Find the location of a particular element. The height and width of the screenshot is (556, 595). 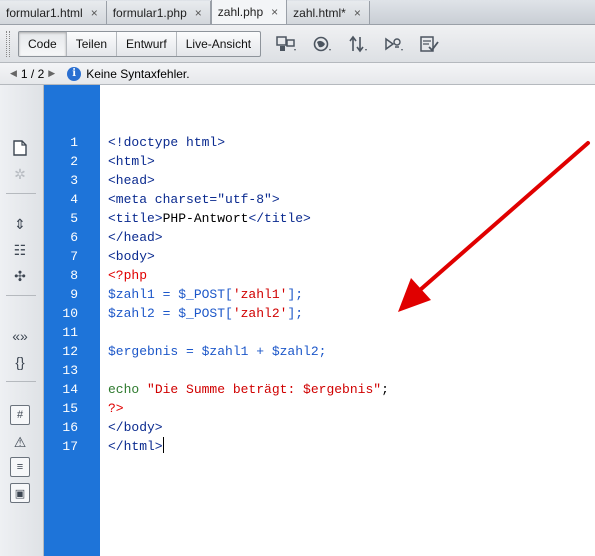

code-token: <meta charset="utf-8"> is located at coordinates (194, 199).